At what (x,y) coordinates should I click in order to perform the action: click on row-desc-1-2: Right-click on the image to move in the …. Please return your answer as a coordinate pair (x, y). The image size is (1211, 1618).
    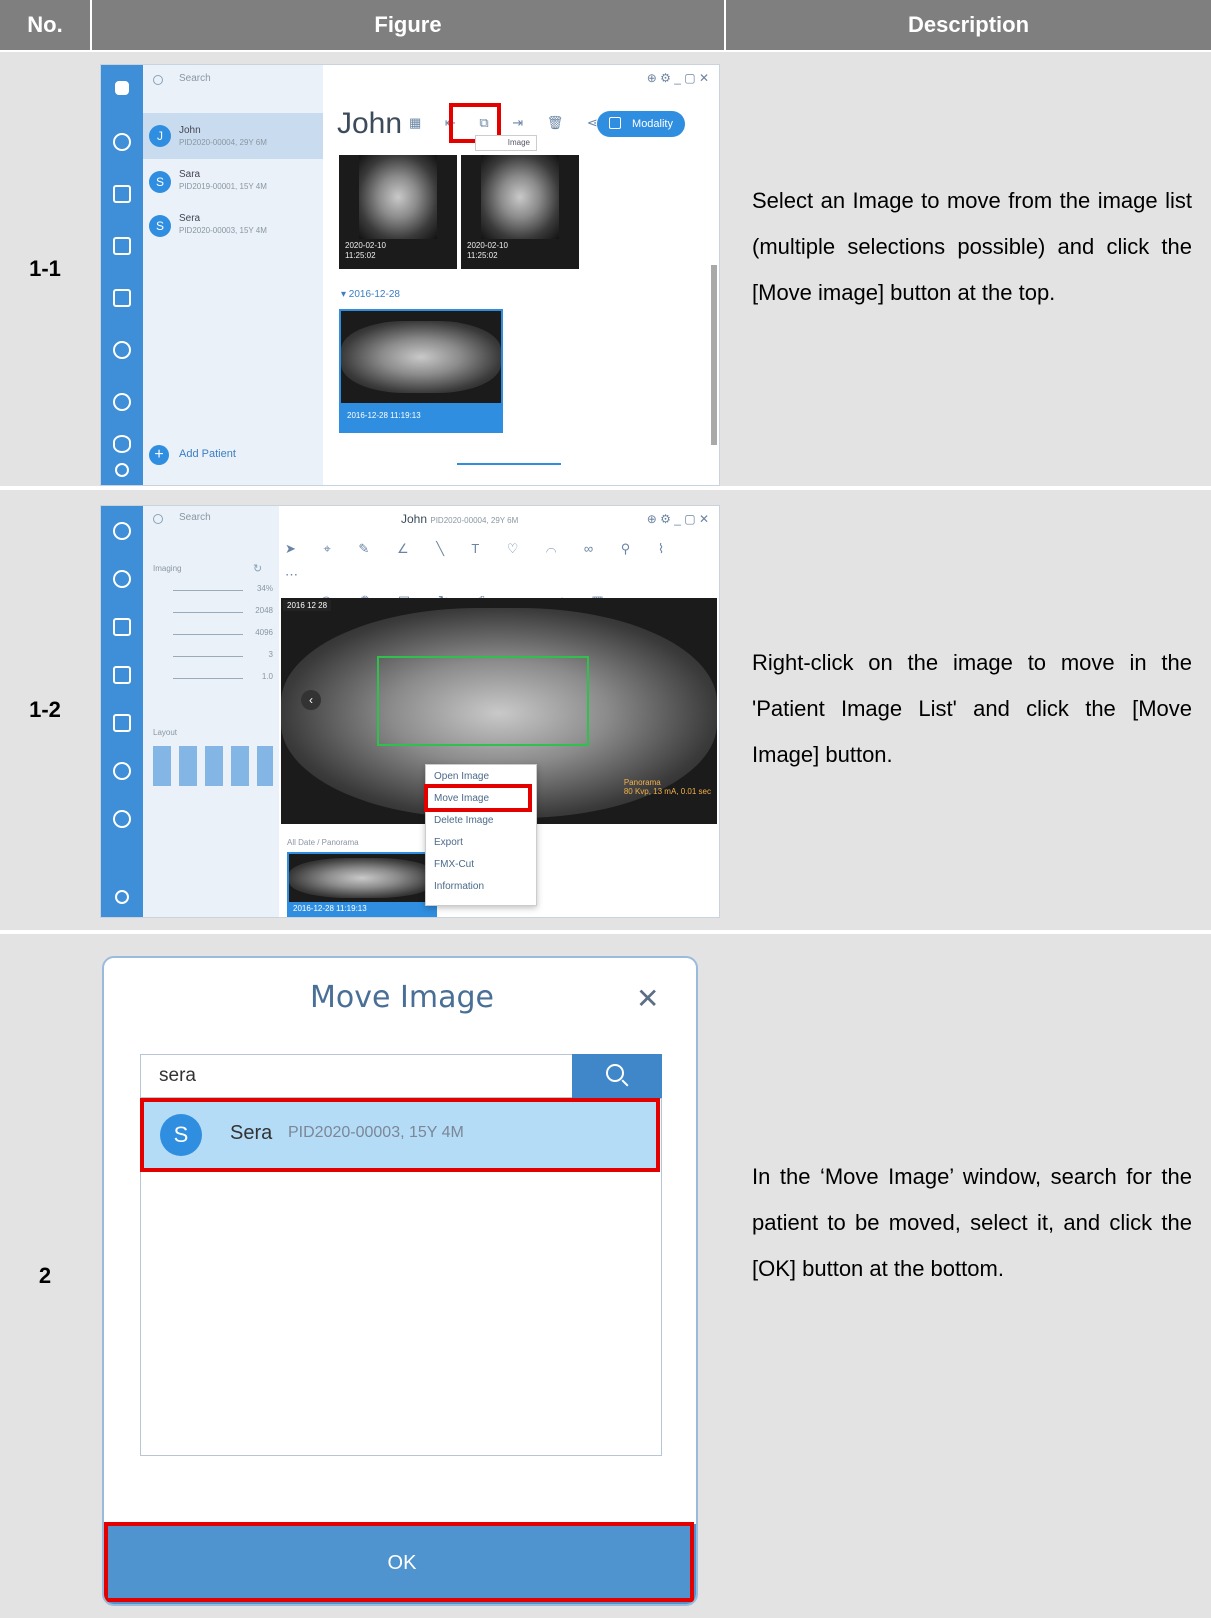
    Looking at the image, I should click on (972, 708).